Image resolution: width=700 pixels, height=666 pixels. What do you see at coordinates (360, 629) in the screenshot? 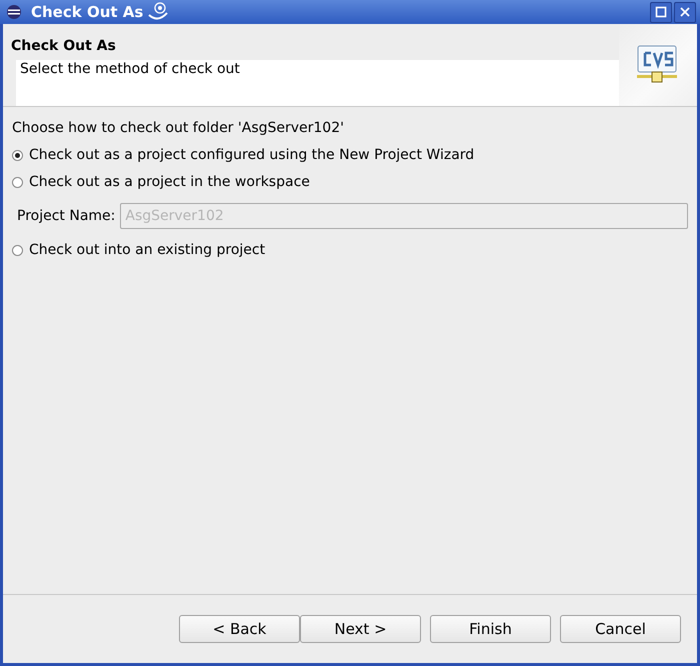
I see `wizard-button: Next >` at bounding box center [360, 629].